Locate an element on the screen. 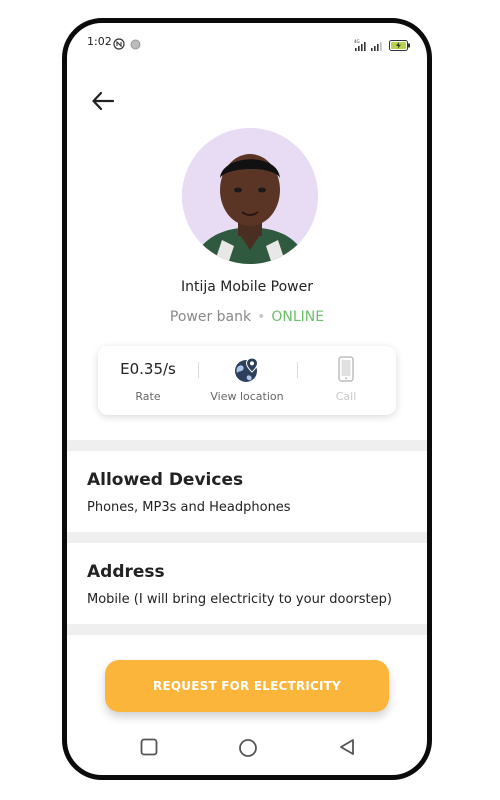 The image size is (500, 800). nfc-icon is located at coordinates (119, 44).